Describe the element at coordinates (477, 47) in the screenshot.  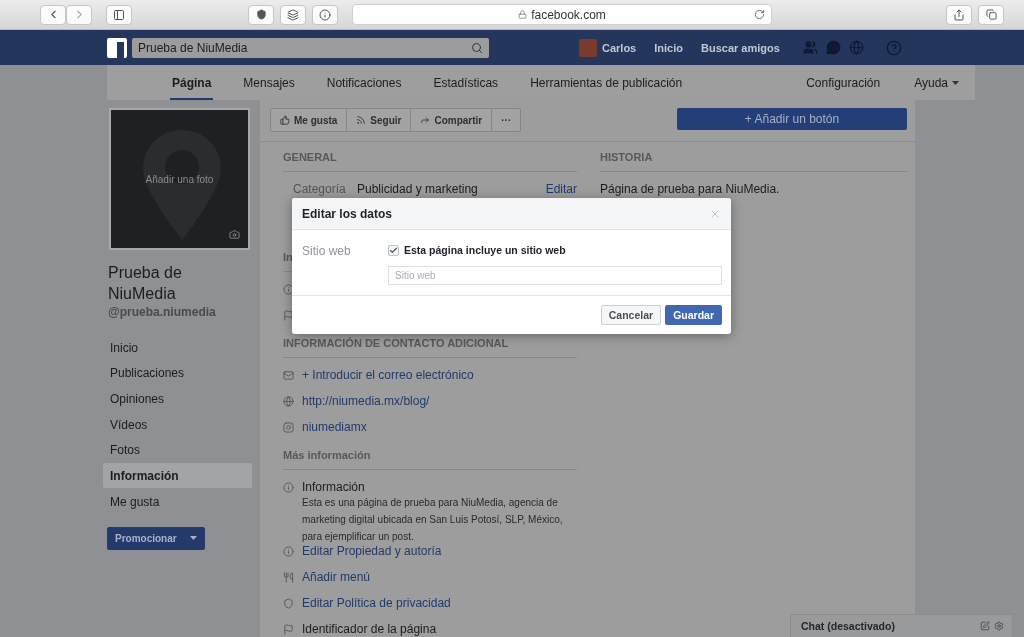
I see `search-icon` at that location.